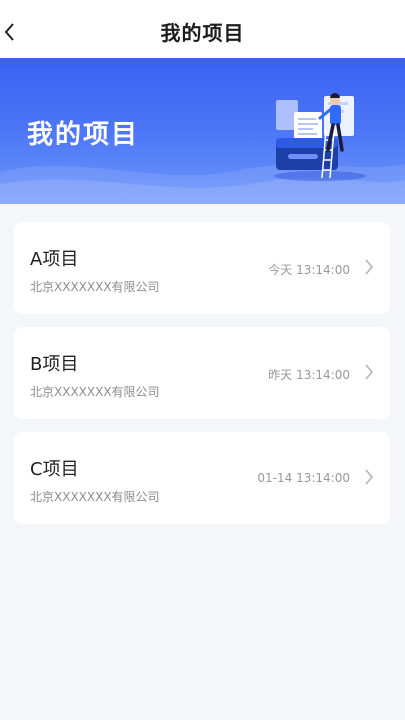  Describe the element at coordinates (303, 478) in the screenshot. I see `project-time: 01-14 13:14:00` at that location.